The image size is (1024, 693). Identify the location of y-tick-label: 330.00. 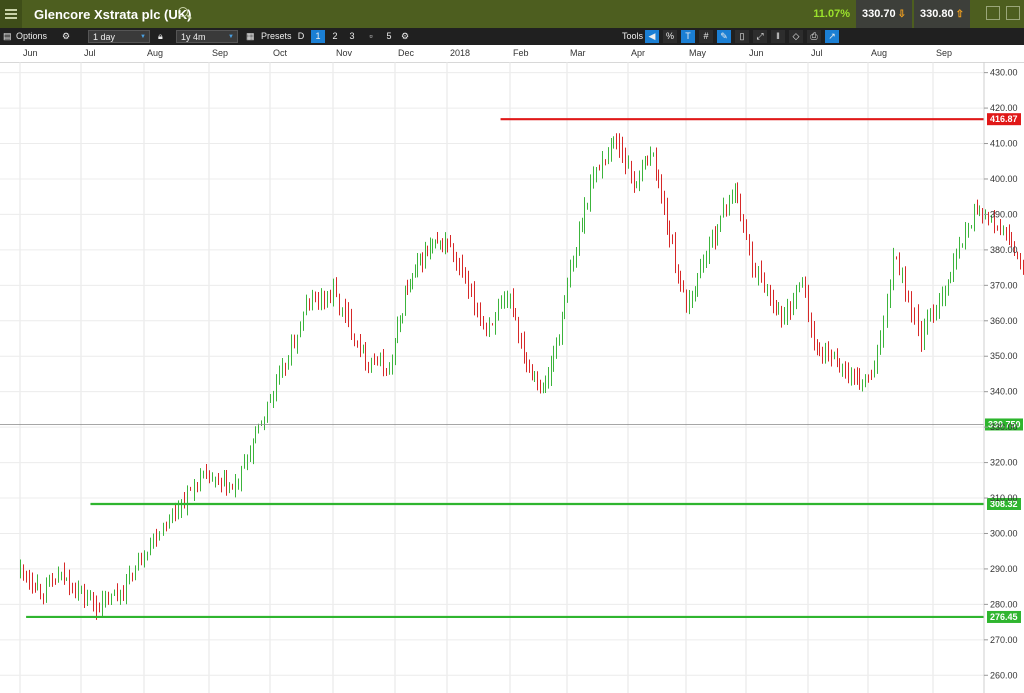
(1004, 427).